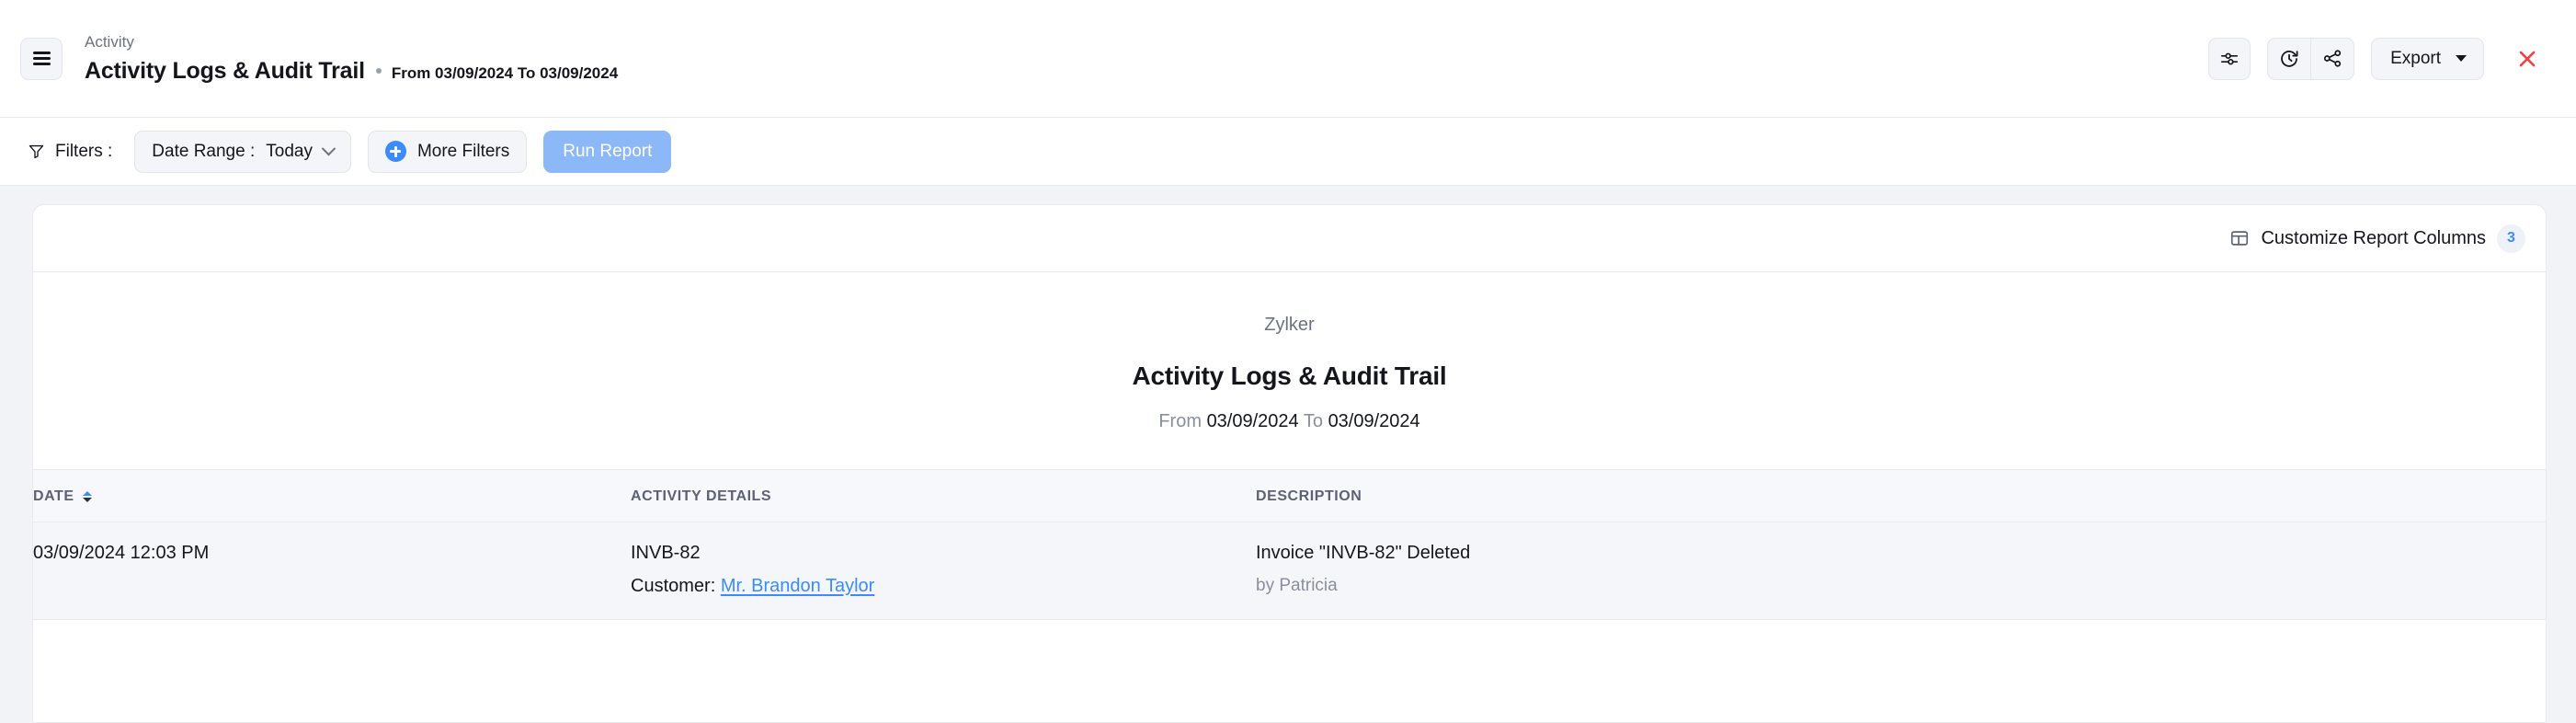 The width and height of the screenshot is (2576, 723). I want to click on close-x-icon, so click(2527, 58).